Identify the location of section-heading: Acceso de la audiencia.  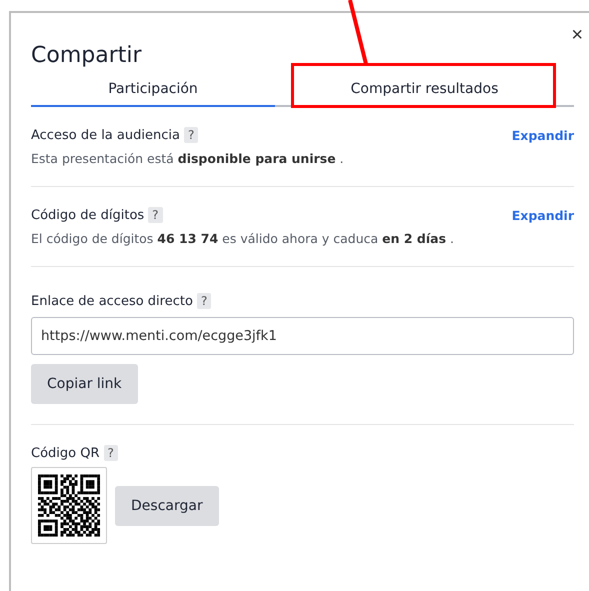
(105, 135).